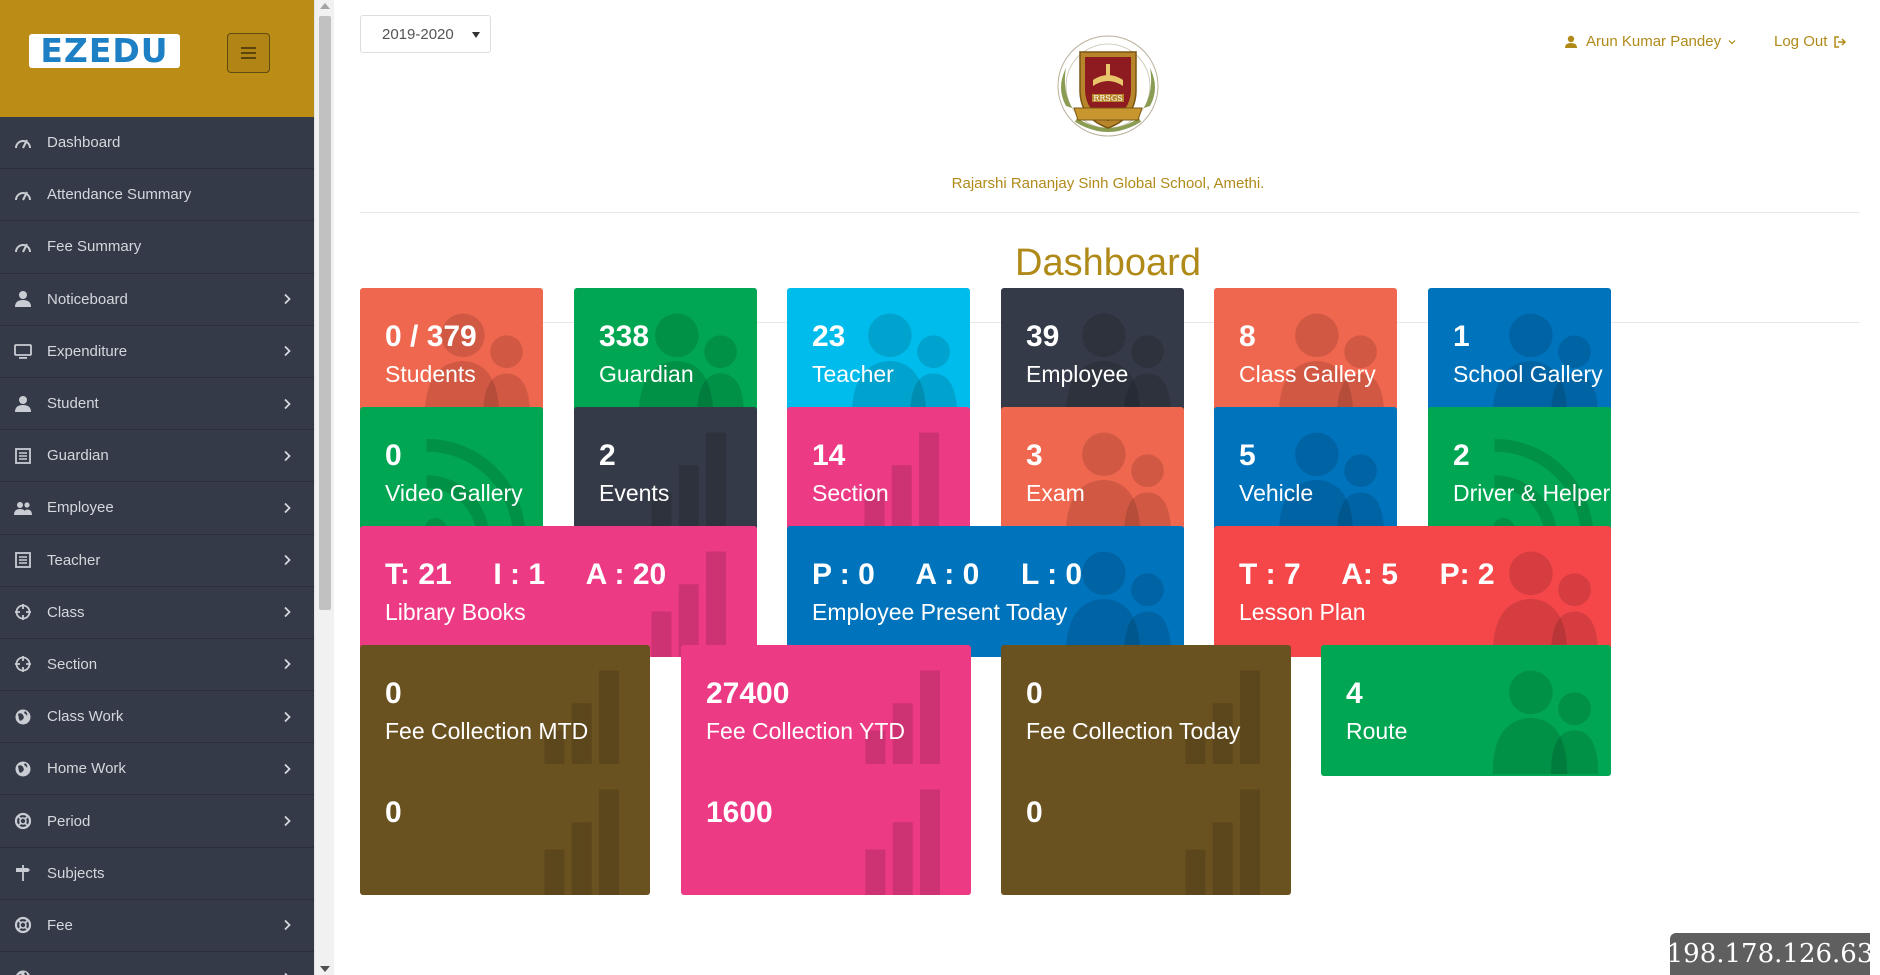 The width and height of the screenshot is (1880, 975). Describe the element at coordinates (505, 710) in the screenshot. I see `tile-fee-collection-mtd: 0 Fee Collection MTD` at that location.